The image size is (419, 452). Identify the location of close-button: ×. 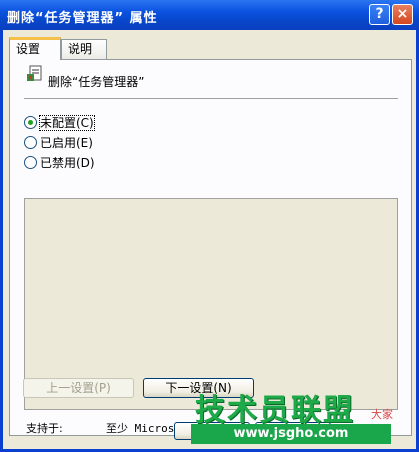
(402, 14).